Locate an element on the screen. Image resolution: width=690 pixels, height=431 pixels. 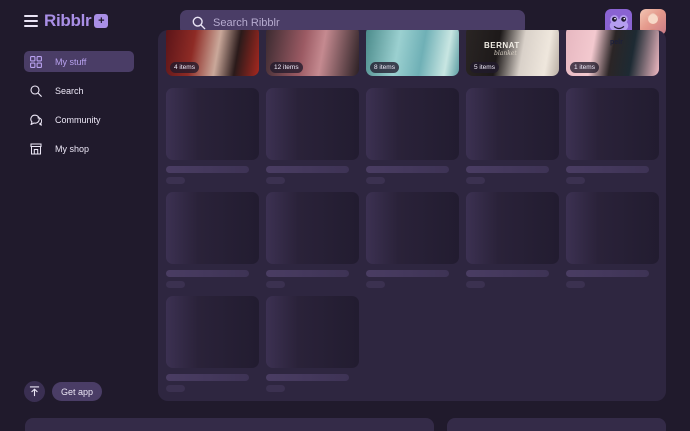
sidebar-item-my-shop: My shop is located at coordinates (79, 148).